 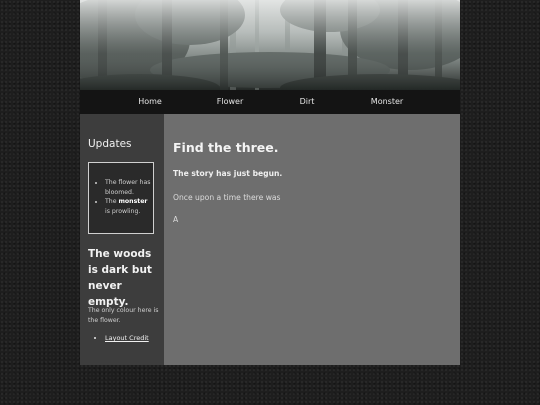 I want to click on page-title: Find the three., so click(x=226, y=147).